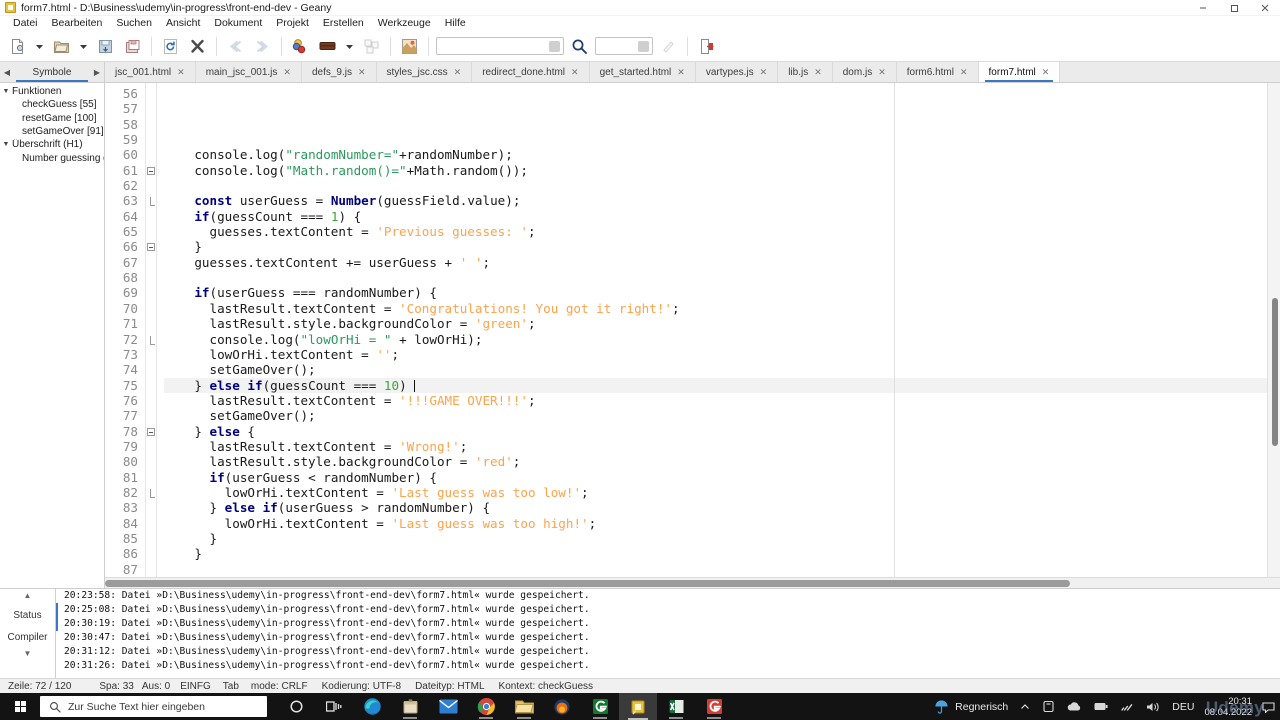  What do you see at coordinates (737, 72) in the screenshot?
I see `document-tab: vartypes.js ✕` at bounding box center [737, 72].